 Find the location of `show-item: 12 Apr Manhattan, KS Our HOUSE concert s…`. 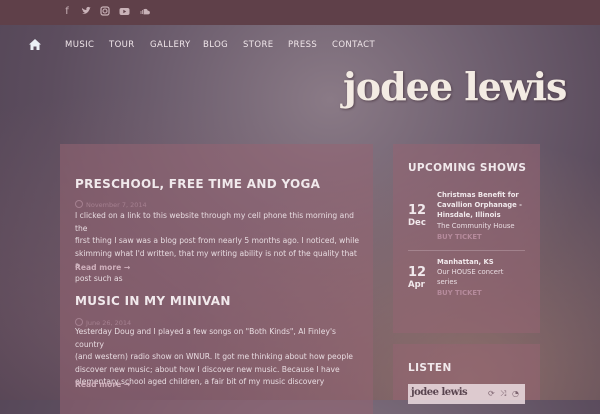

show-item: 12 Apr Manhattan, KS Our HOUSE concert s… is located at coordinates (466, 279).